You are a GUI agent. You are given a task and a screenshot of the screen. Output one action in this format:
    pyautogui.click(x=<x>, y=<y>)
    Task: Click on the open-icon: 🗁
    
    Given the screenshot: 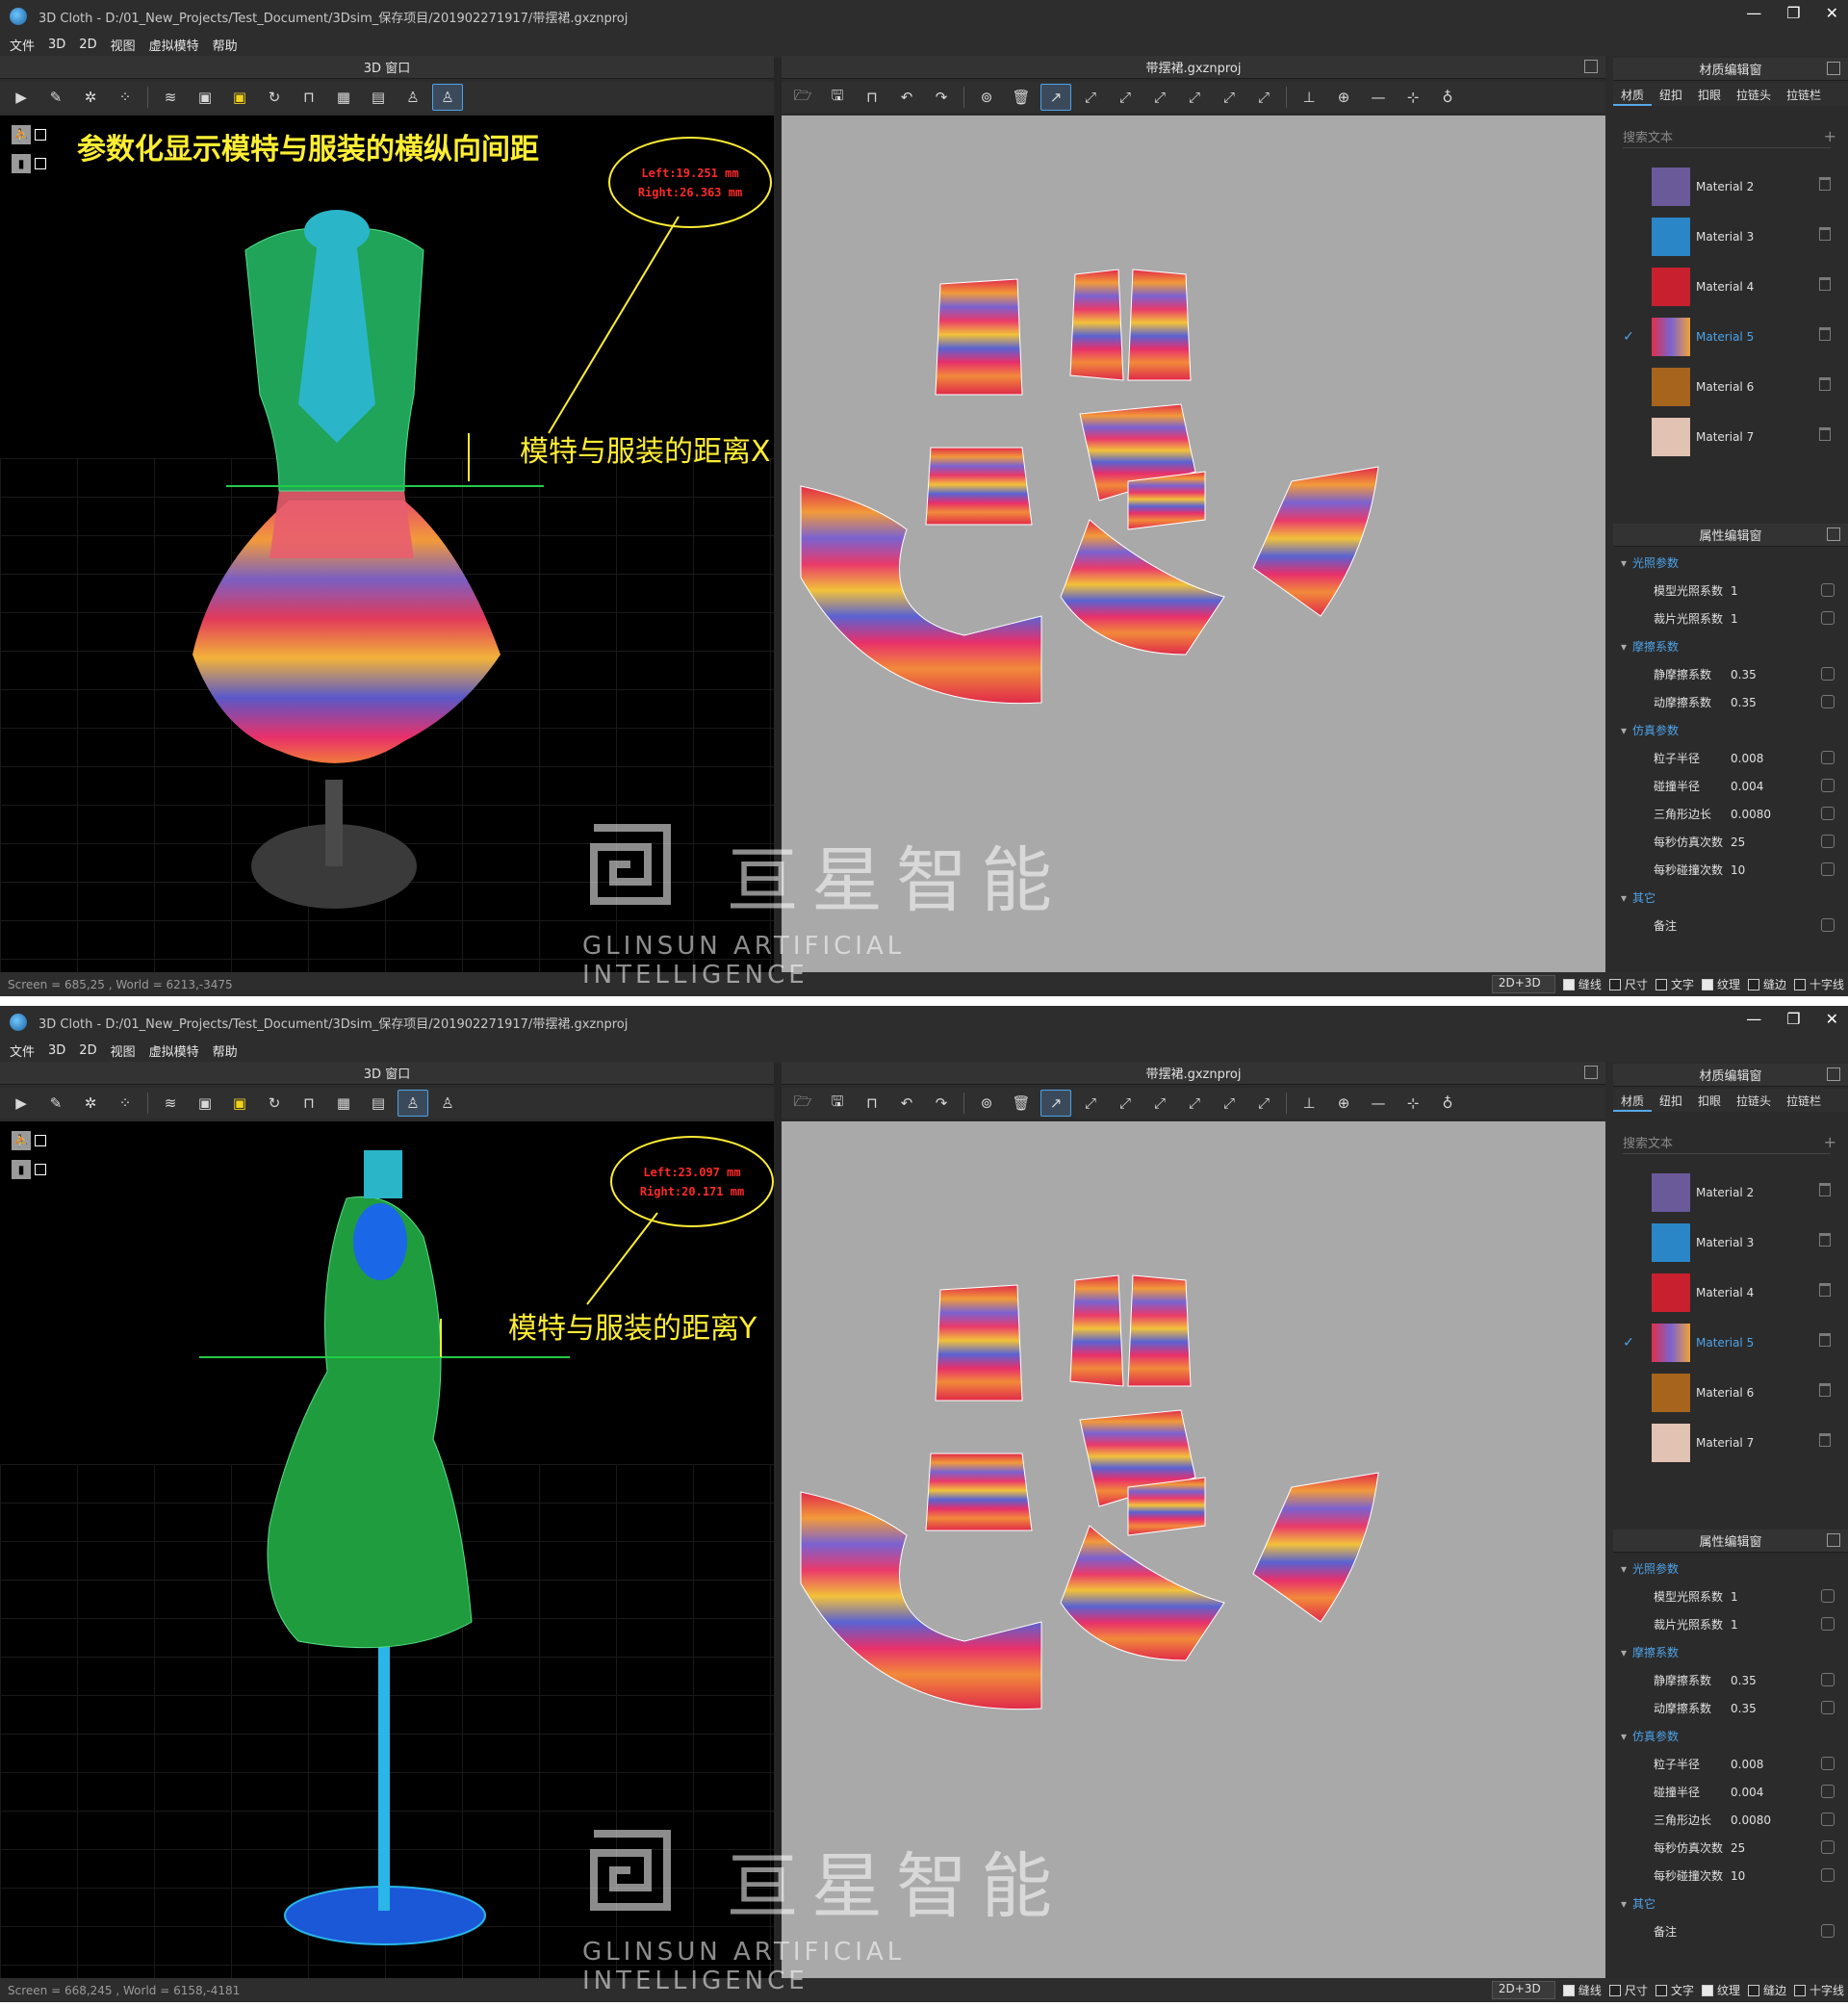 What is the action you would take?
    pyautogui.click(x=802, y=97)
    